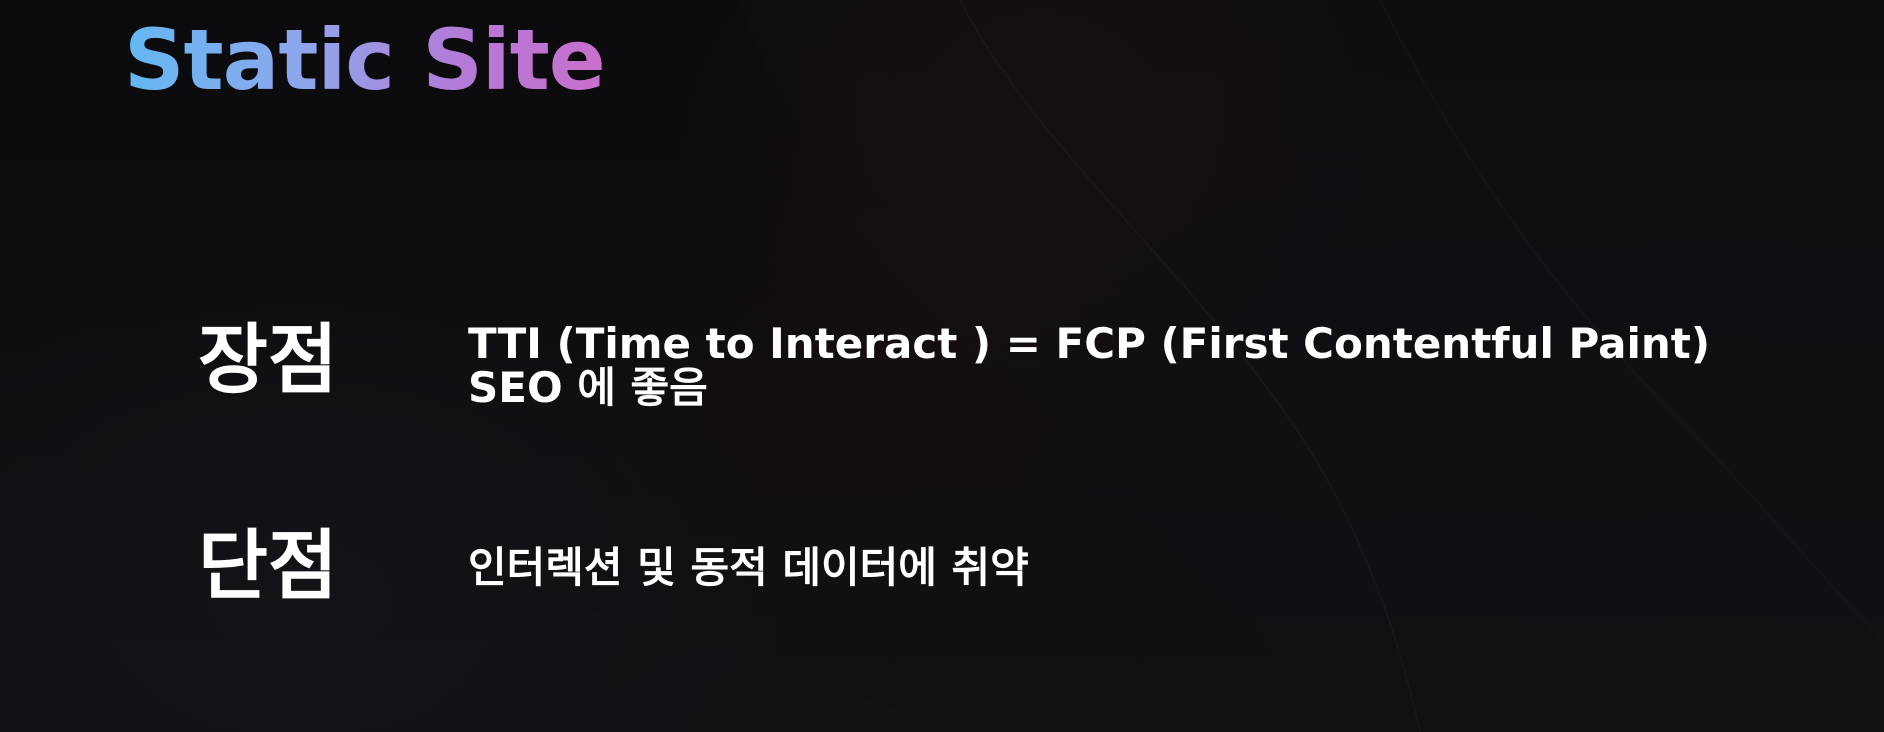 The height and width of the screenshot is (732, 1884). What do you see at coordinates (588, 388) in the screenshot?
I see `pros-item-seo: SEO 에 좋음` at bounding box center [588, 388].